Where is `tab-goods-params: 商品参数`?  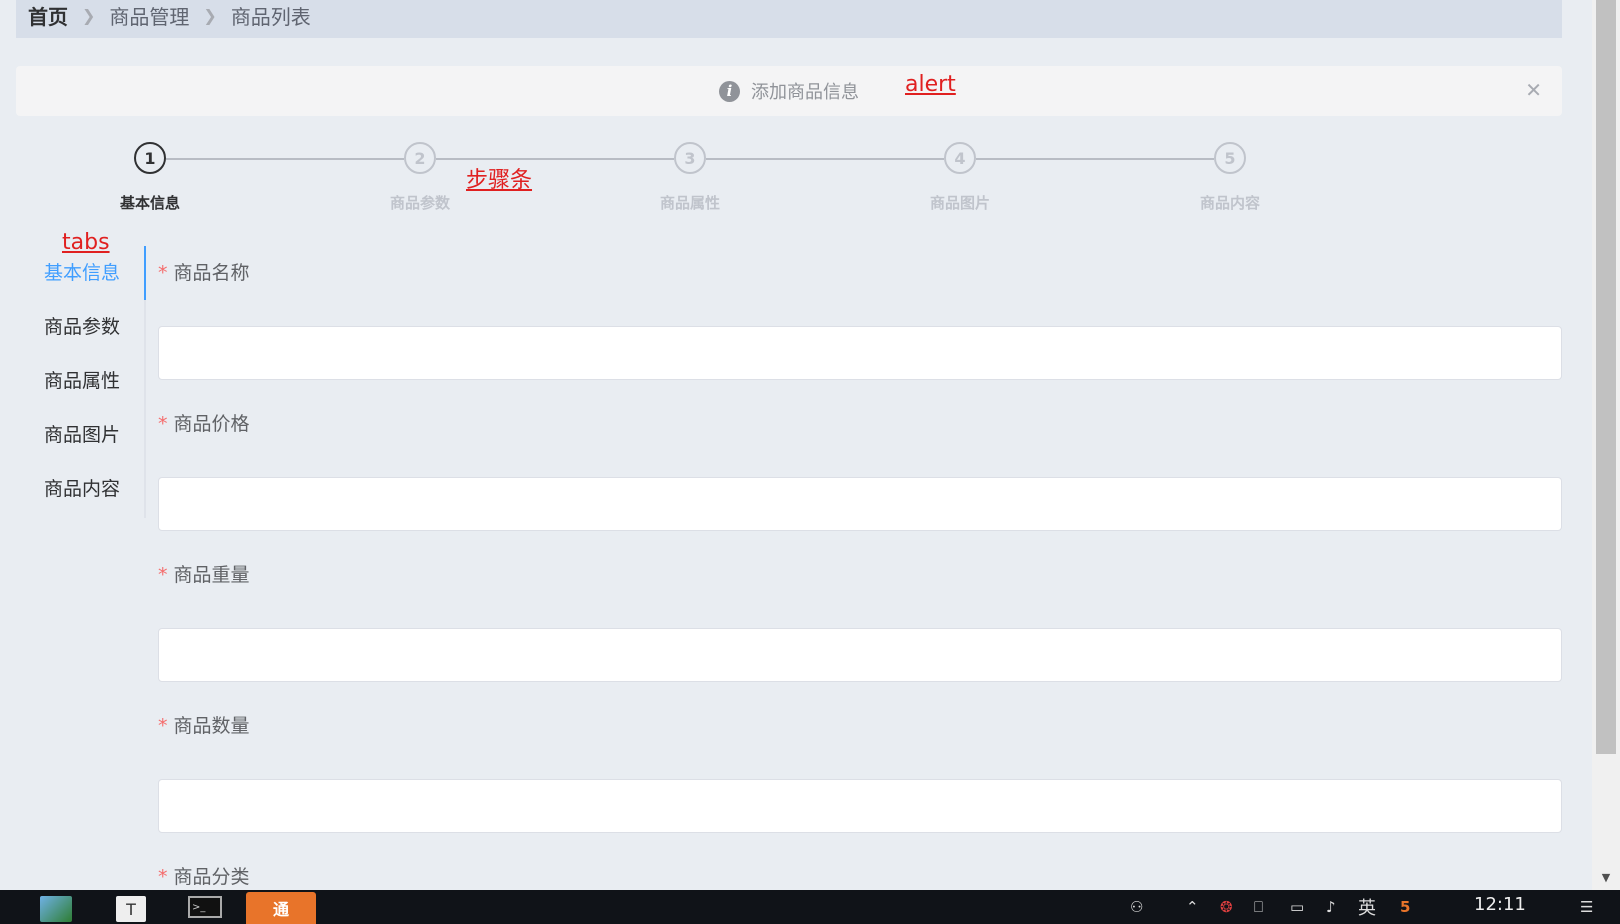
tab-goods-params: 商品参数 is located at coordinates (82, 327).